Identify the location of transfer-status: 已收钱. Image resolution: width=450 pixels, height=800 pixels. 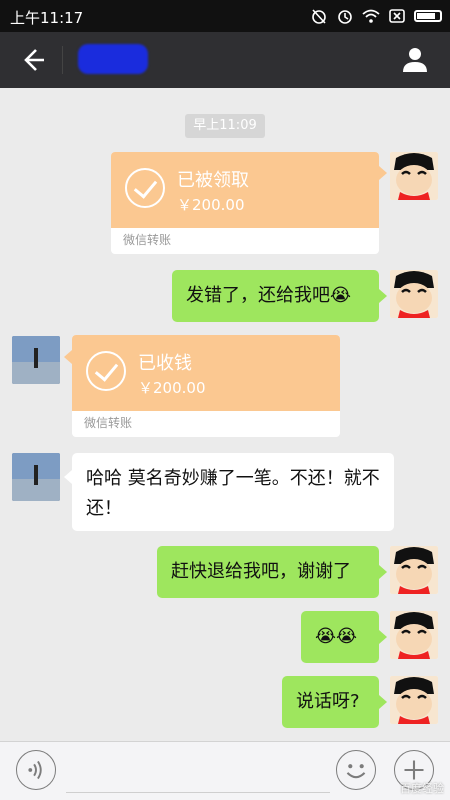
(165, 363).